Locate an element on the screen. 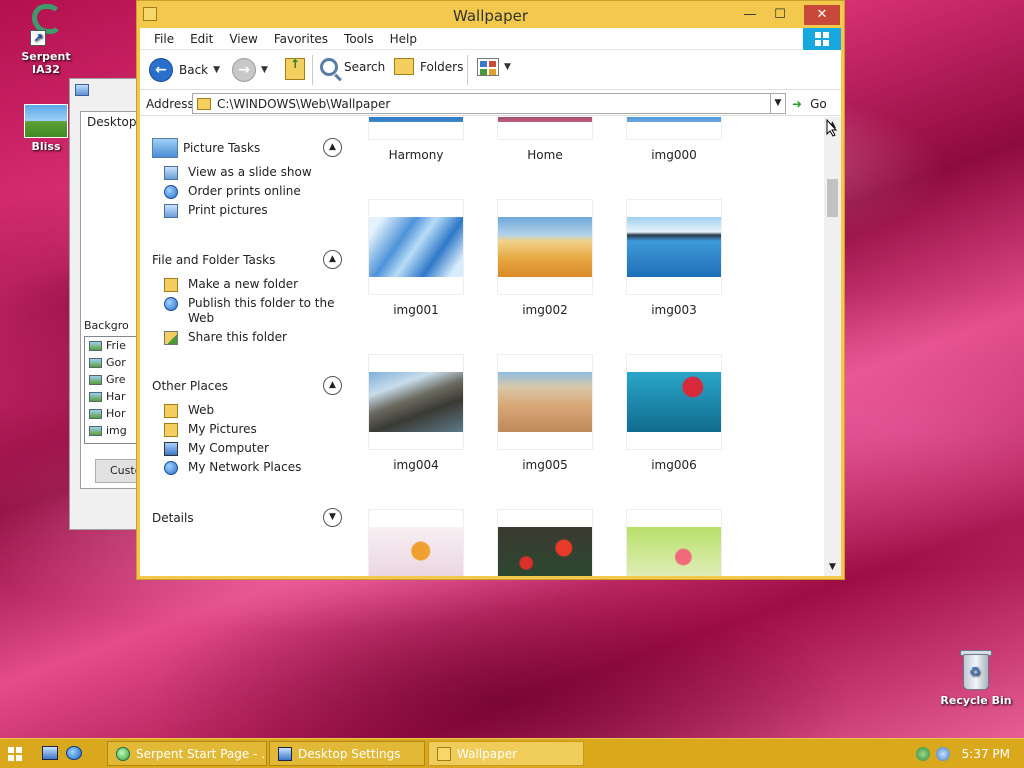 The width and height of the screenshot is (1024, 768). thumbnail-item: img001 is located at coordinates (416, 258).